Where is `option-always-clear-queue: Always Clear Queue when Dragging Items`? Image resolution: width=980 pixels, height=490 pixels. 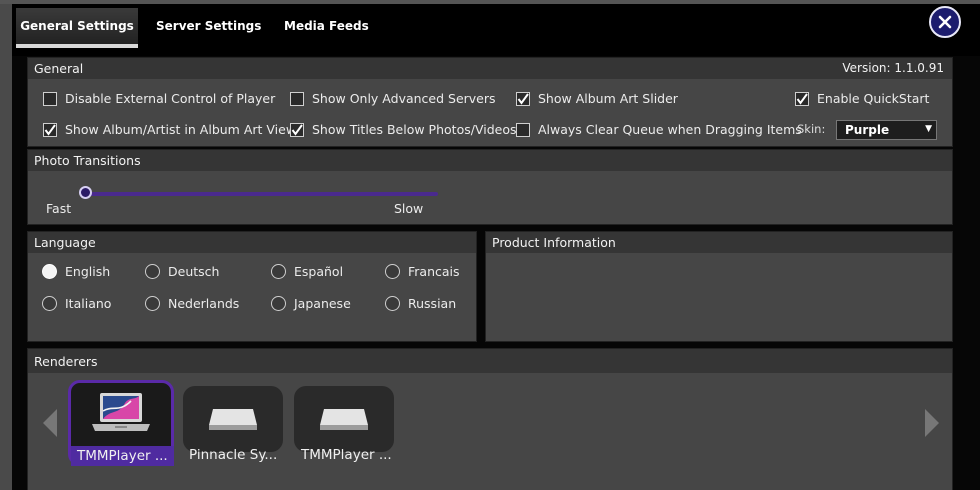 option-always-clear-queue: Always Clear Queue when Dragging Items is located at coordinates (659, 129).